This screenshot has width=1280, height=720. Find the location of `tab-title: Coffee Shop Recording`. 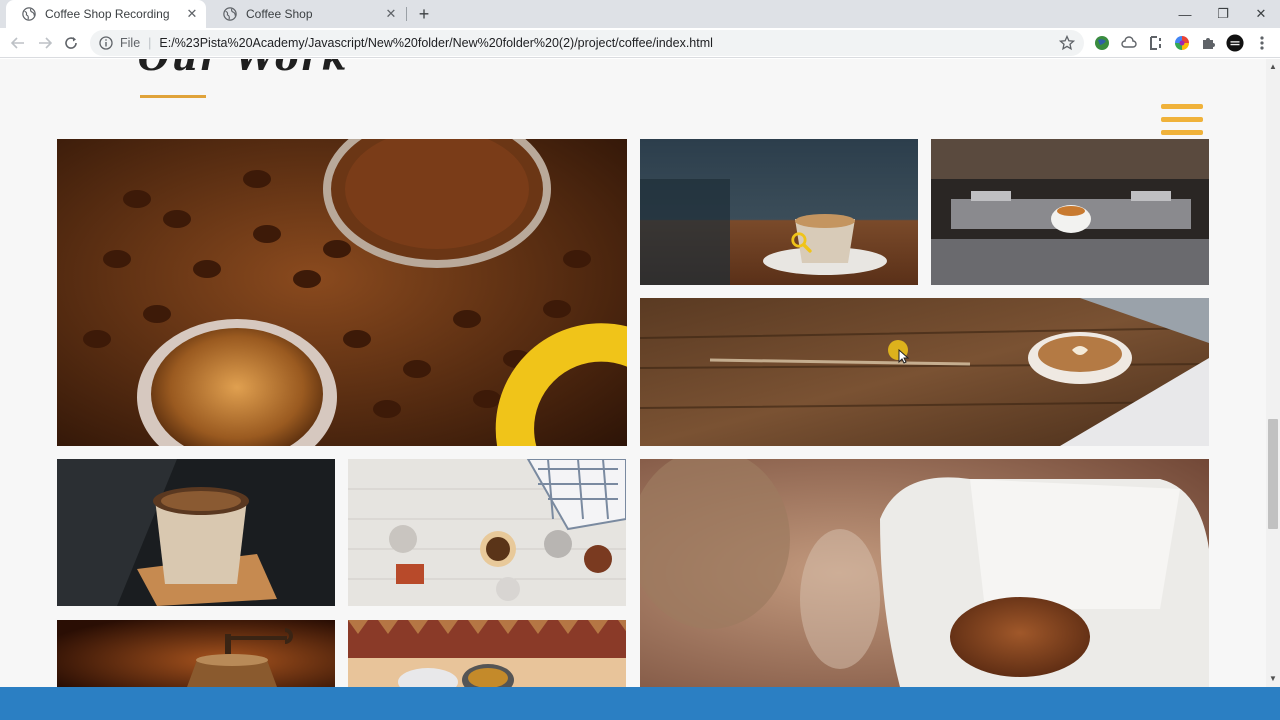

tab-title: Coffee Shop Recording is located at coordinates (107, 14).